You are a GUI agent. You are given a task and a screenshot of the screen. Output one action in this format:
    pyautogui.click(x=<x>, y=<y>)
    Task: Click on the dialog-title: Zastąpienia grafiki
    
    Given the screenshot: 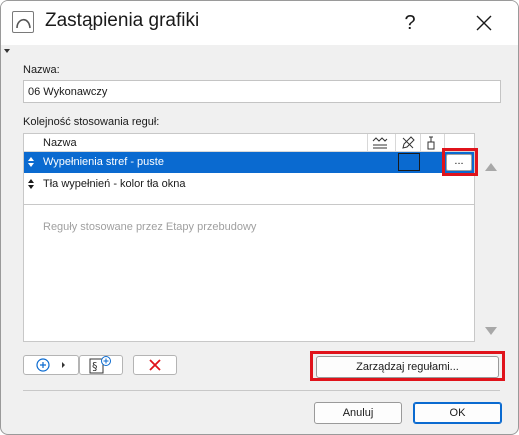 What is the action you would take?
    pyautogui.click(x=122, y=20)
    